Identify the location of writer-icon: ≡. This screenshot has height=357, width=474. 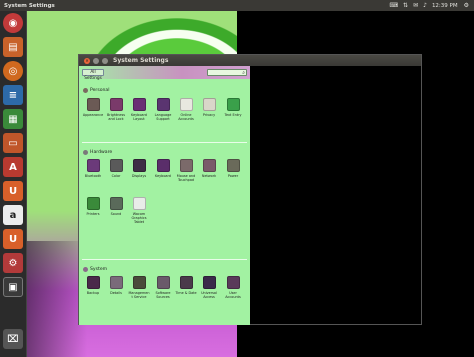
(13, 95).